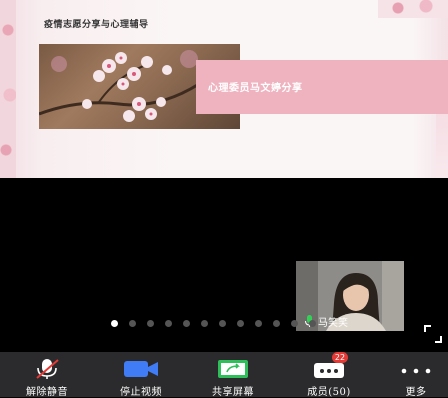  Describe the element at coordinates (255, 88) in the screenshot. I see `banner-text: 心理委员马文婷分享` at that location.